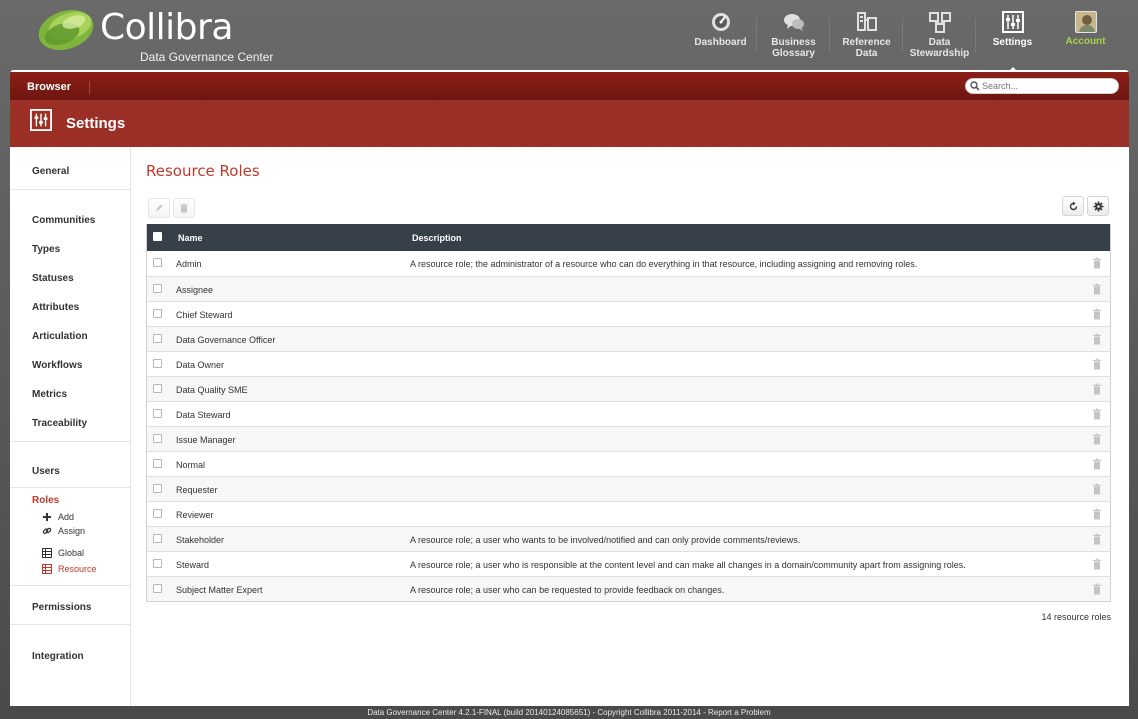  I want to click on table-row: Data Owner, so click(628, 363).